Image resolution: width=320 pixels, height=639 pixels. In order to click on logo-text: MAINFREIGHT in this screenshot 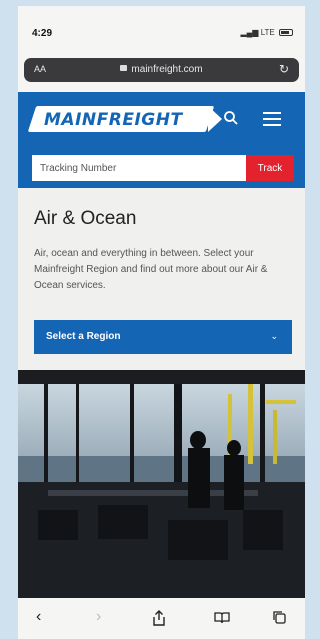, I will do `click(113, 120)`.